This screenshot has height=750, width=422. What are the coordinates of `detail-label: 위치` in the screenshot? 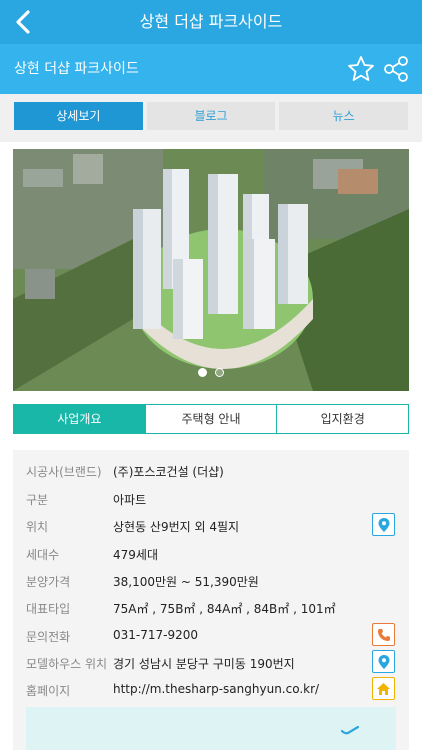 It's located at (37, 527).